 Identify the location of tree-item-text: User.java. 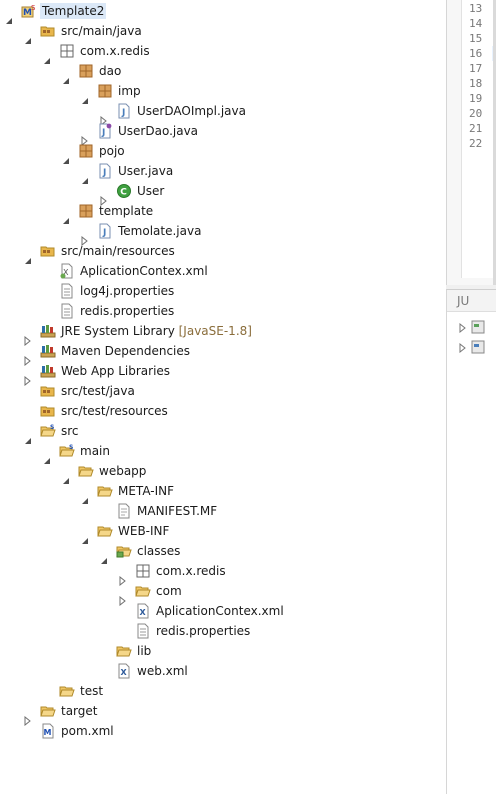
(146, 171).